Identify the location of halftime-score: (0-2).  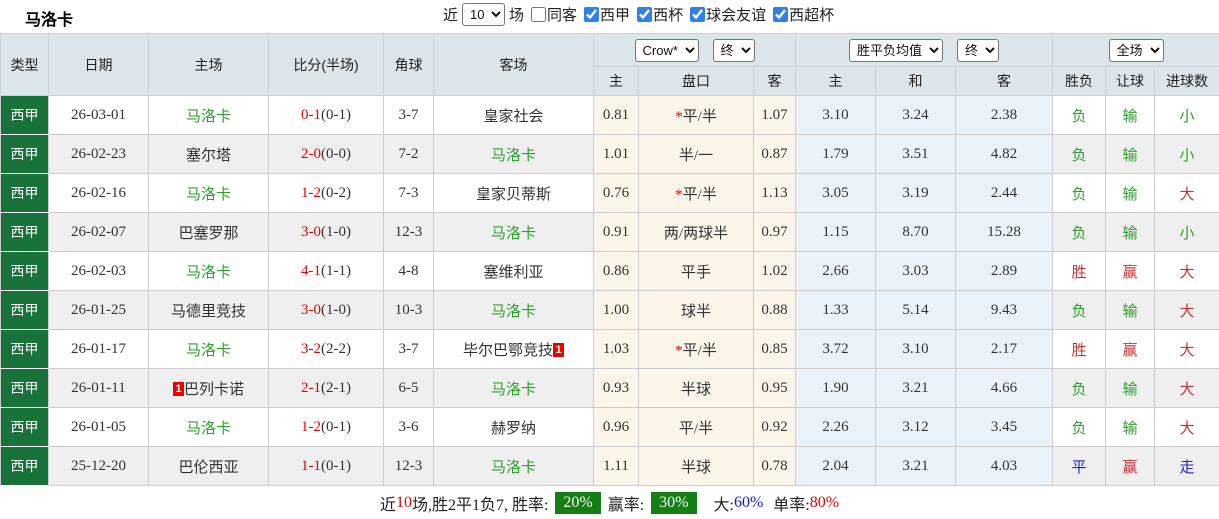
(336, 193).